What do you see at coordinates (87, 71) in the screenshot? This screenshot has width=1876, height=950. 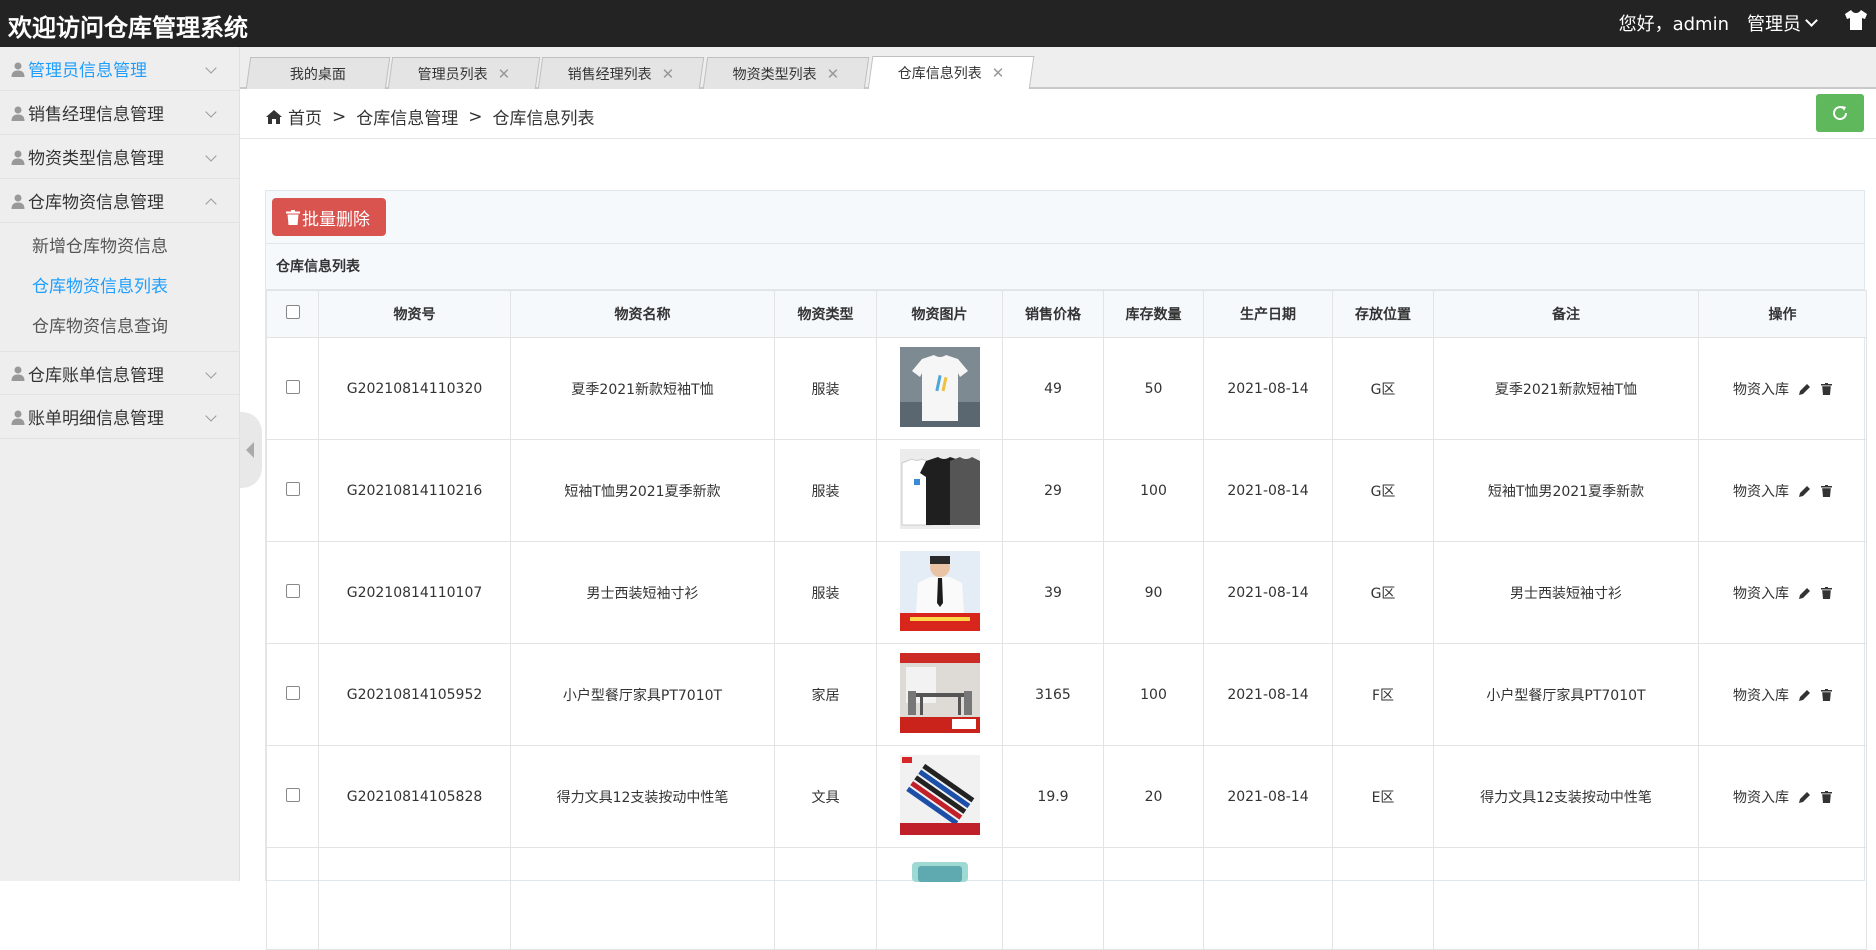 I see `sidebar-item-label: 管理员信息管理` at bounding box center [87, 71].